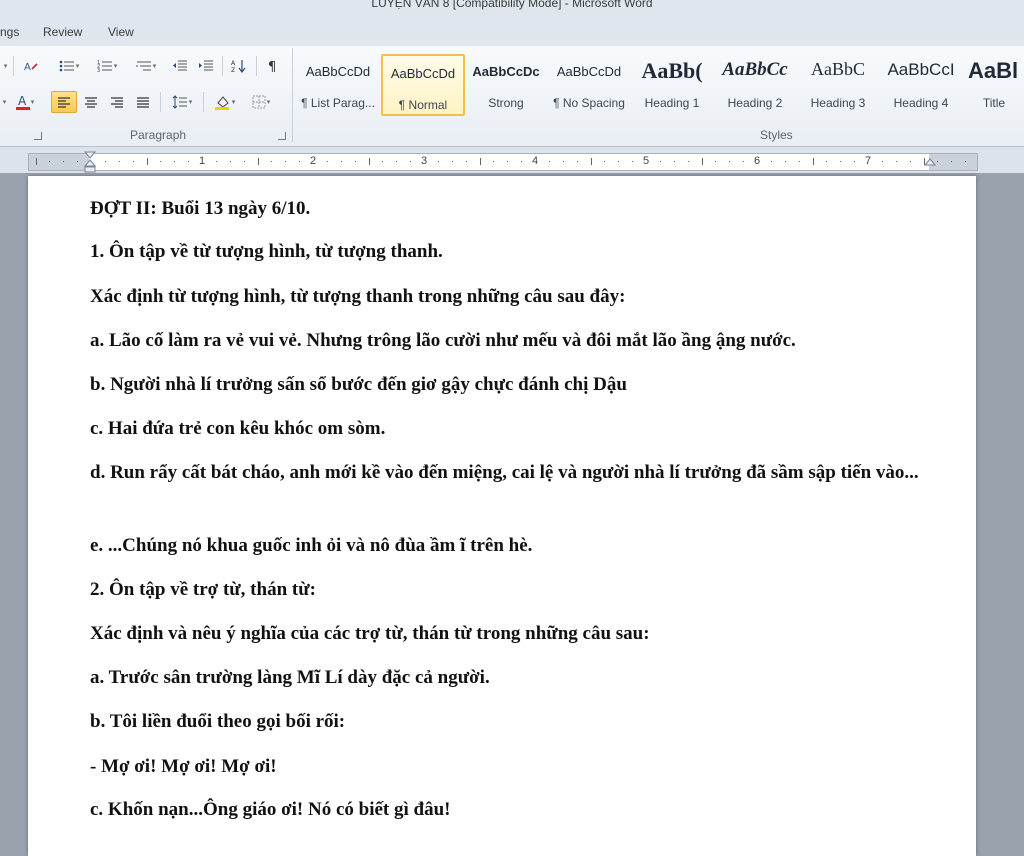 The width and height of the screenshot is (1024, 856). What do you see at coordinates (282, 136) in the screenshot?
I see `paragraph-dialog-launcher-icon` at bounding box center [282, 136].